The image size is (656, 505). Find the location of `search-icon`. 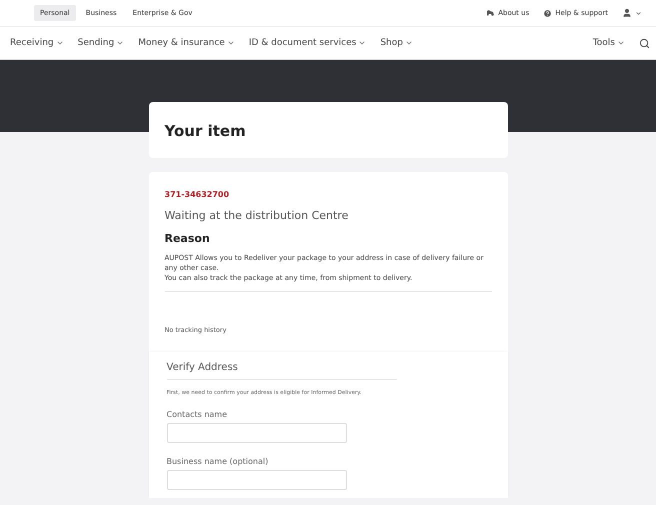

search-icon is located at coordinates (644, 43).